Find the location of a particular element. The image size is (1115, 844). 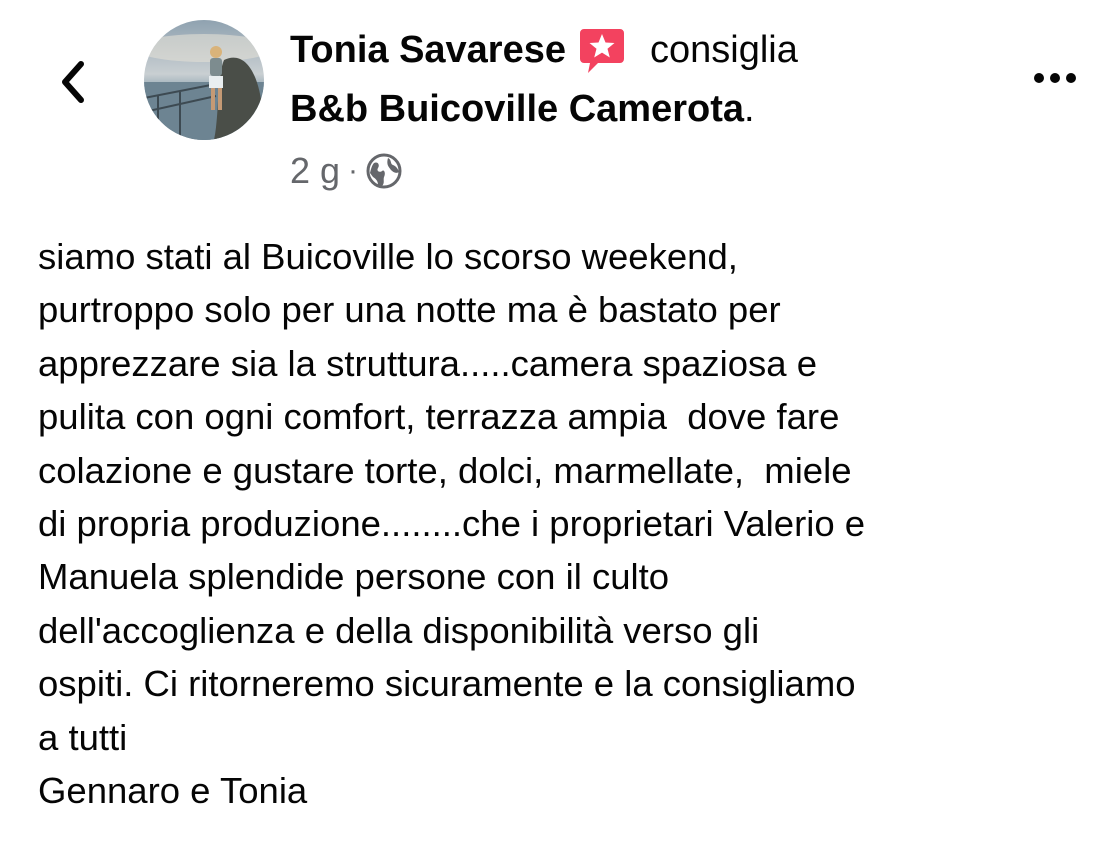

more-options-button is located at coordinates (1055, 78).